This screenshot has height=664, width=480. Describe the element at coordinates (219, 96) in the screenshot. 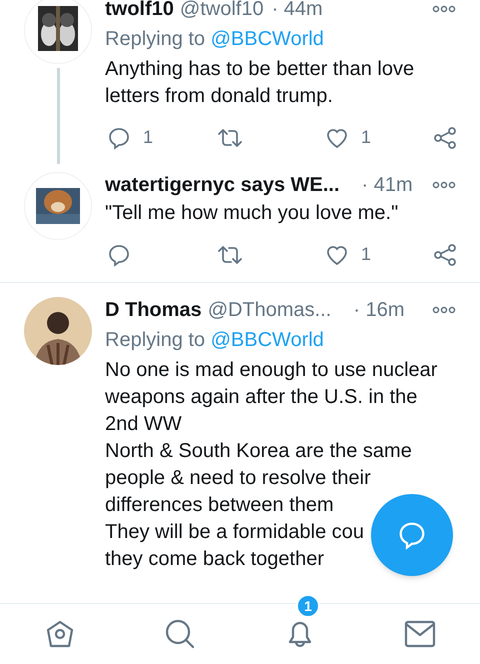

I see `tweet-text: letters from donald trump.` at that location.